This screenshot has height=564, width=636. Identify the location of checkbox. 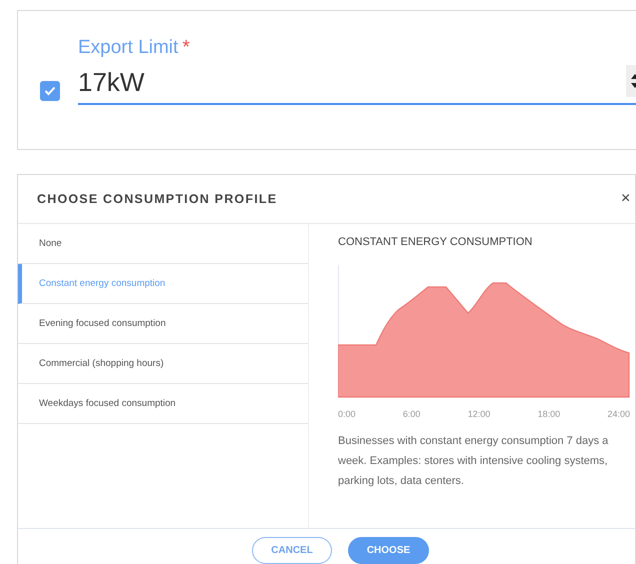
(50, 91).